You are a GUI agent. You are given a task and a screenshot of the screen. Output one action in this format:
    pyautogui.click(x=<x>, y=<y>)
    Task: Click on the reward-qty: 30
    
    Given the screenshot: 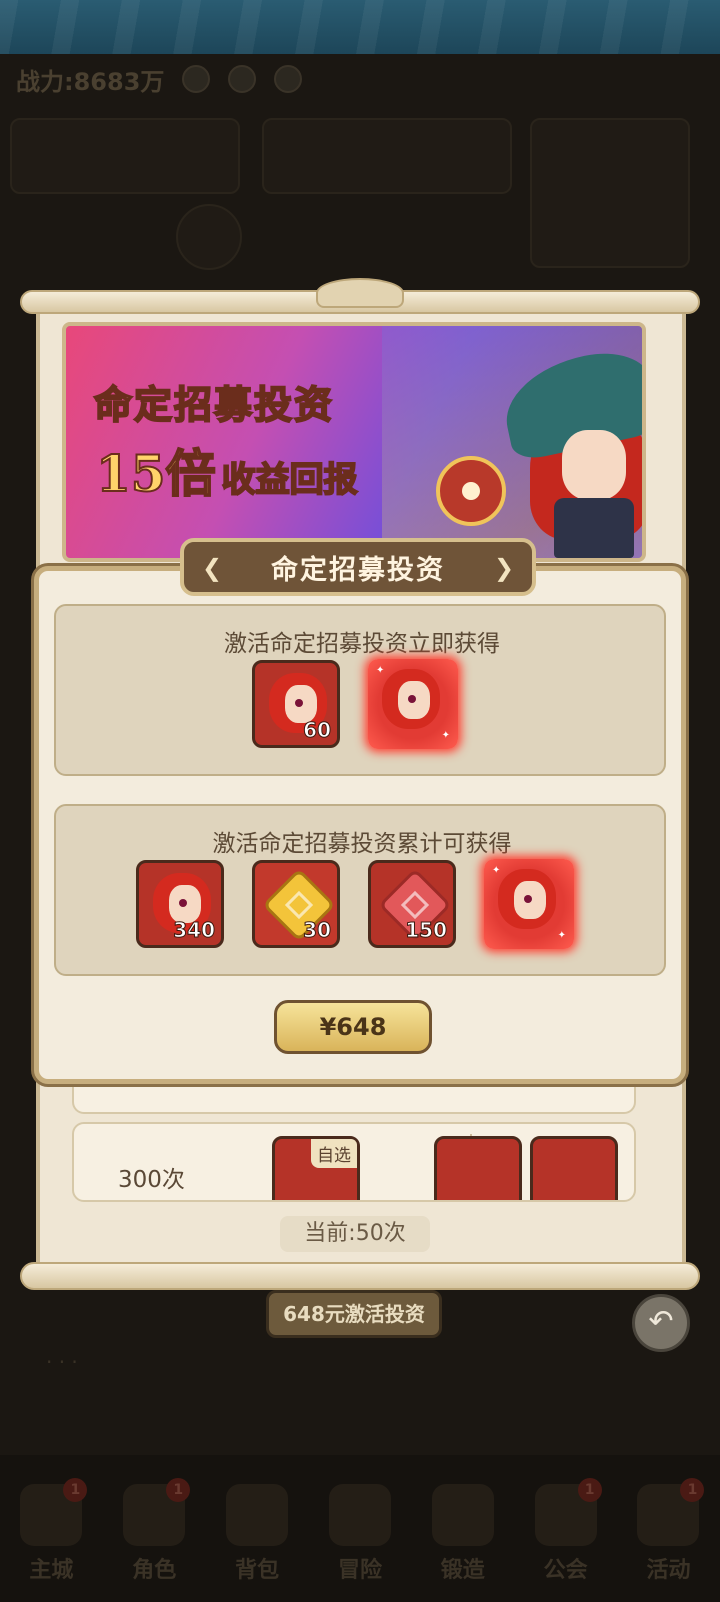 What is the action you would take?
    pyautogui.click(x=317, y=930)
    